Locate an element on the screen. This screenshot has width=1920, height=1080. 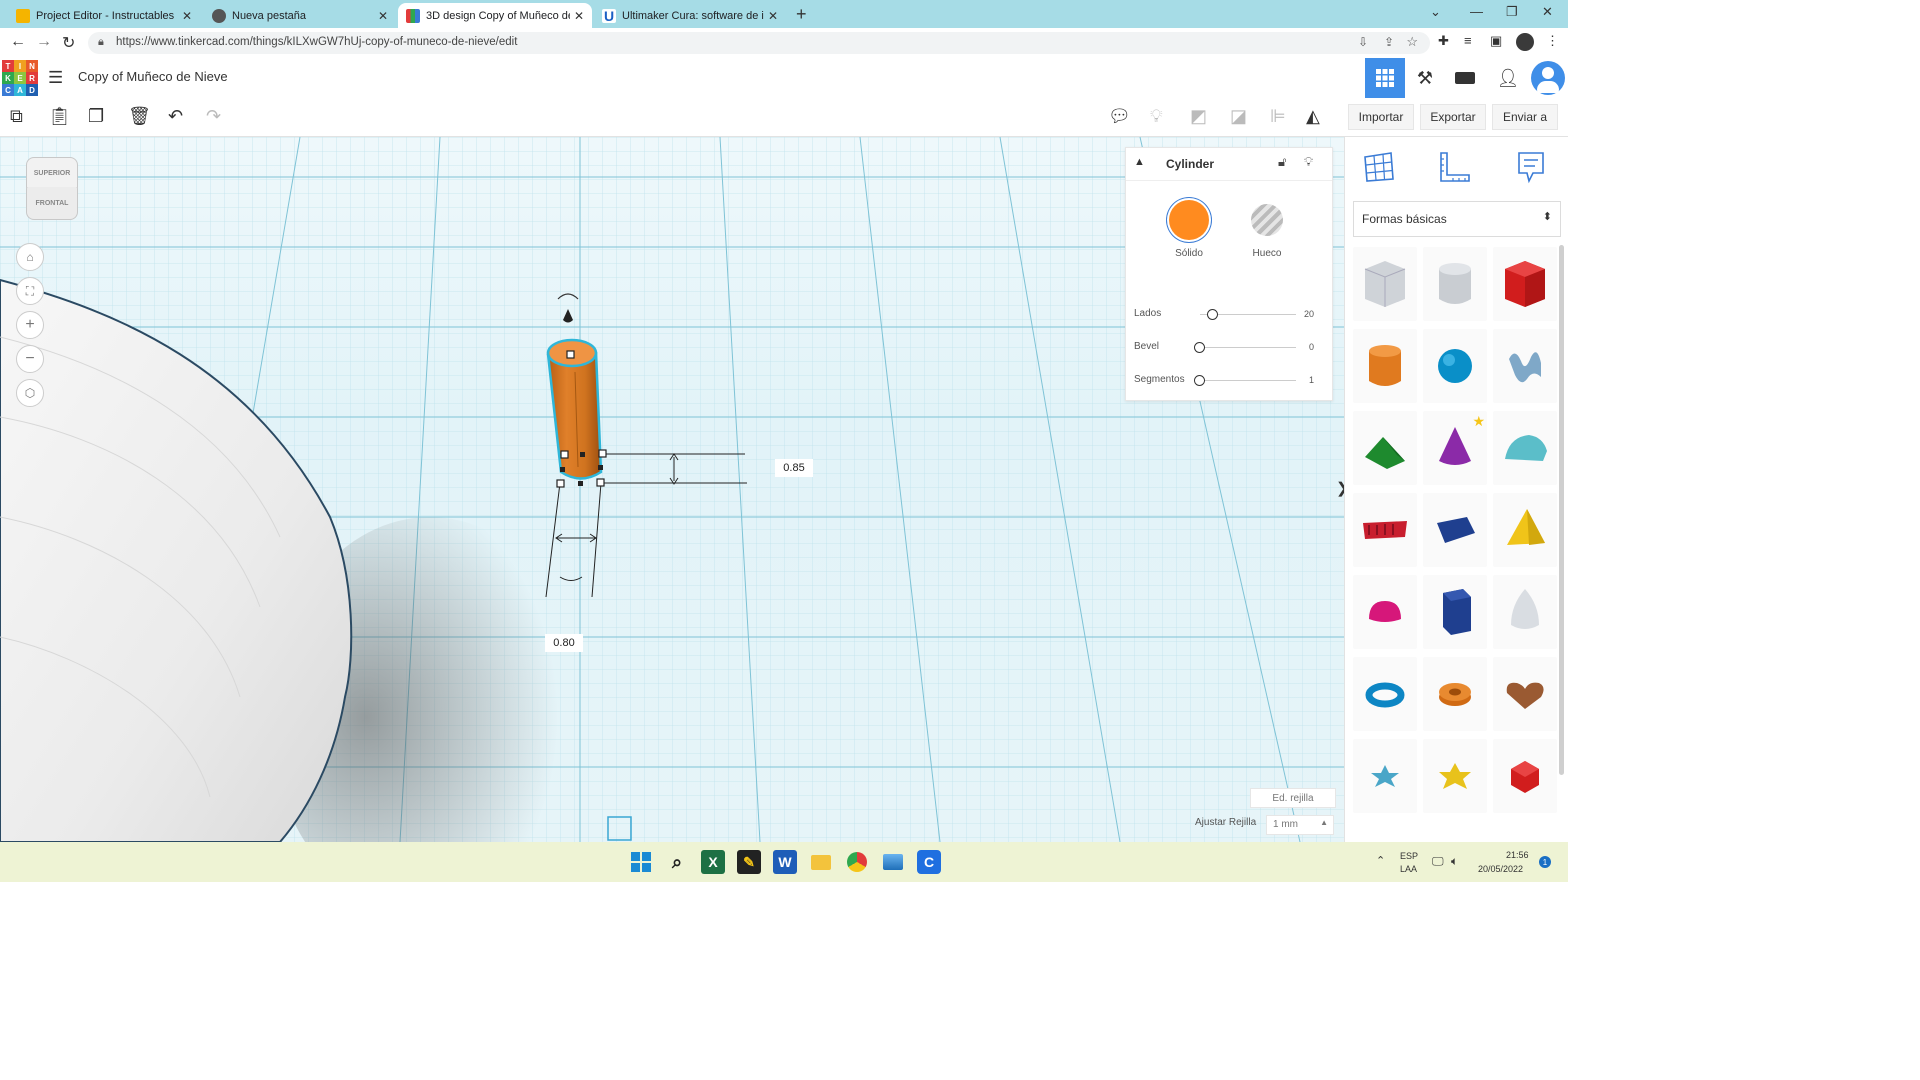
clock-date: 20/05/2022 is located at coordinates (1500, 869).